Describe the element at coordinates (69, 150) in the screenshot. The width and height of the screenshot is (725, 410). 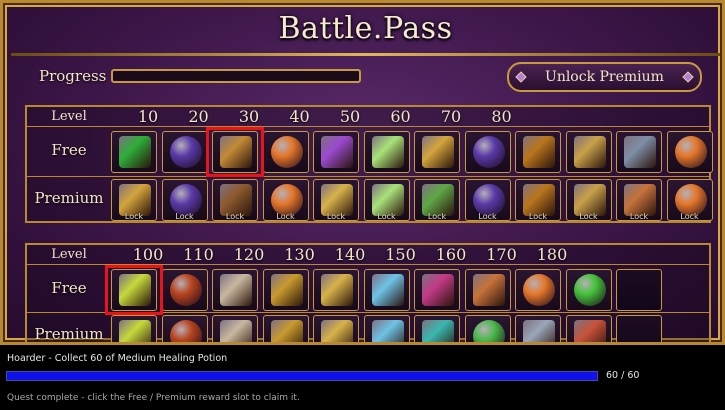
I see `free-row-label: Free` at that location.